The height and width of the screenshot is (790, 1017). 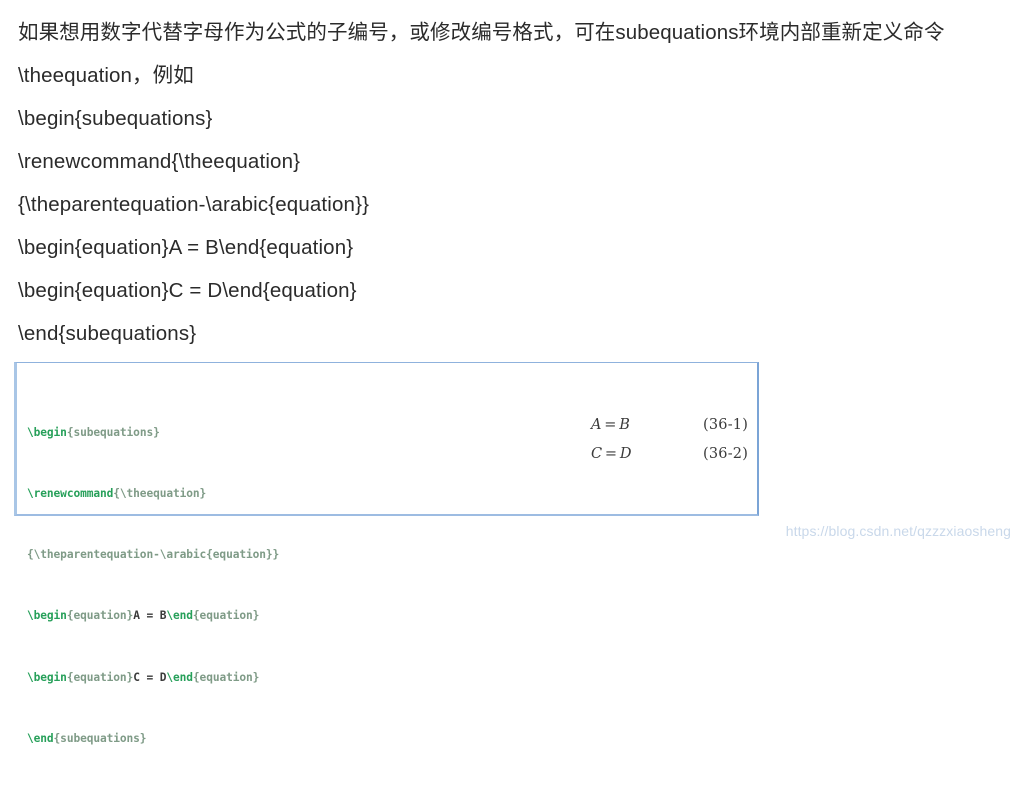 I want to click on source-line: \renewcommand{\theequation}, so click(x=153, y=494).